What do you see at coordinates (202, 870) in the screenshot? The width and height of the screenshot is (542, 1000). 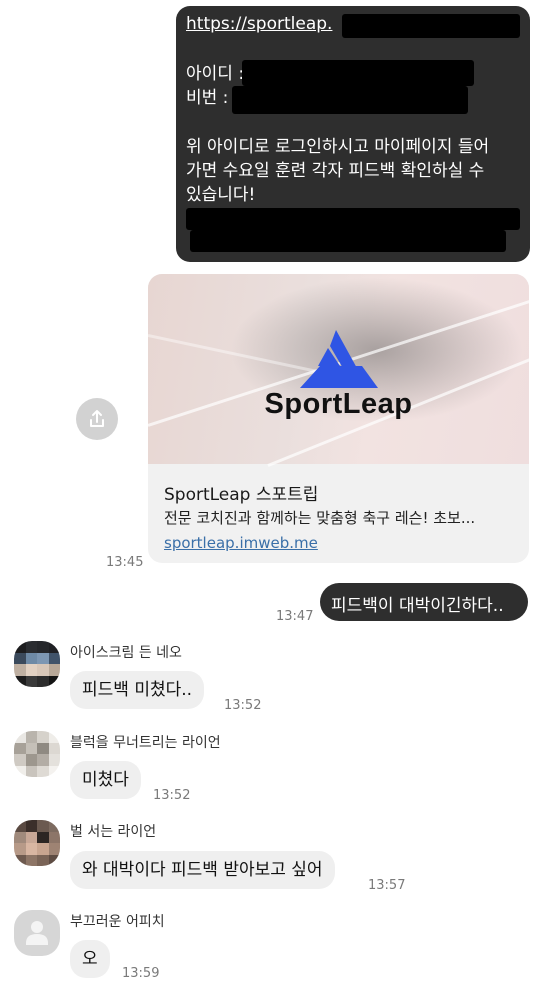 I see `received-message-bubble: 와 대박이다 피드백 받아보고 싶어` at bounding box center [202, 870].